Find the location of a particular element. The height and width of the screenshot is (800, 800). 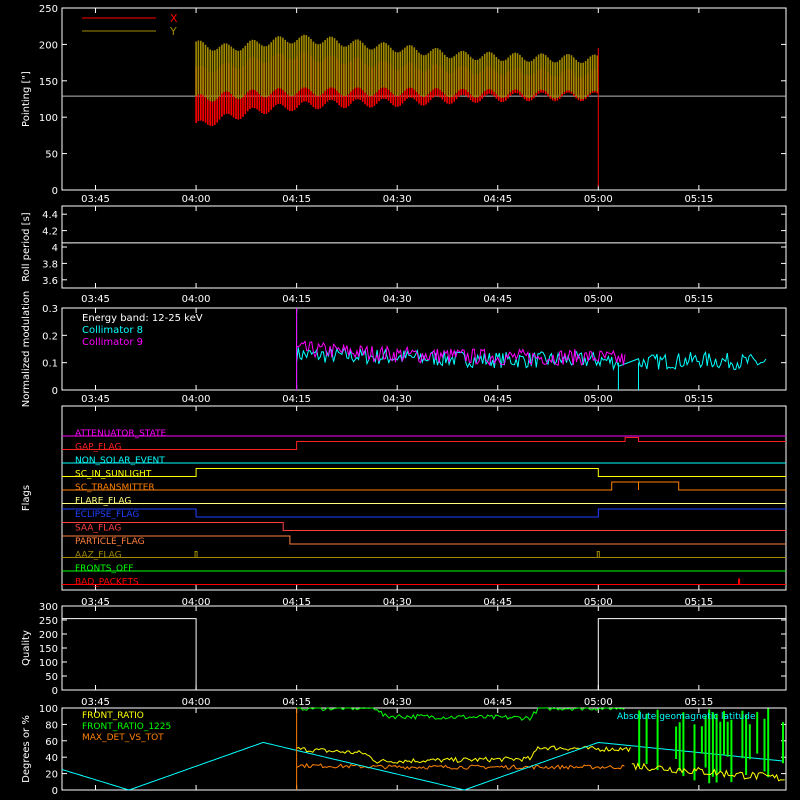

flag-label: ECLIPSE_FLAG is located at coordinates (107, 515).